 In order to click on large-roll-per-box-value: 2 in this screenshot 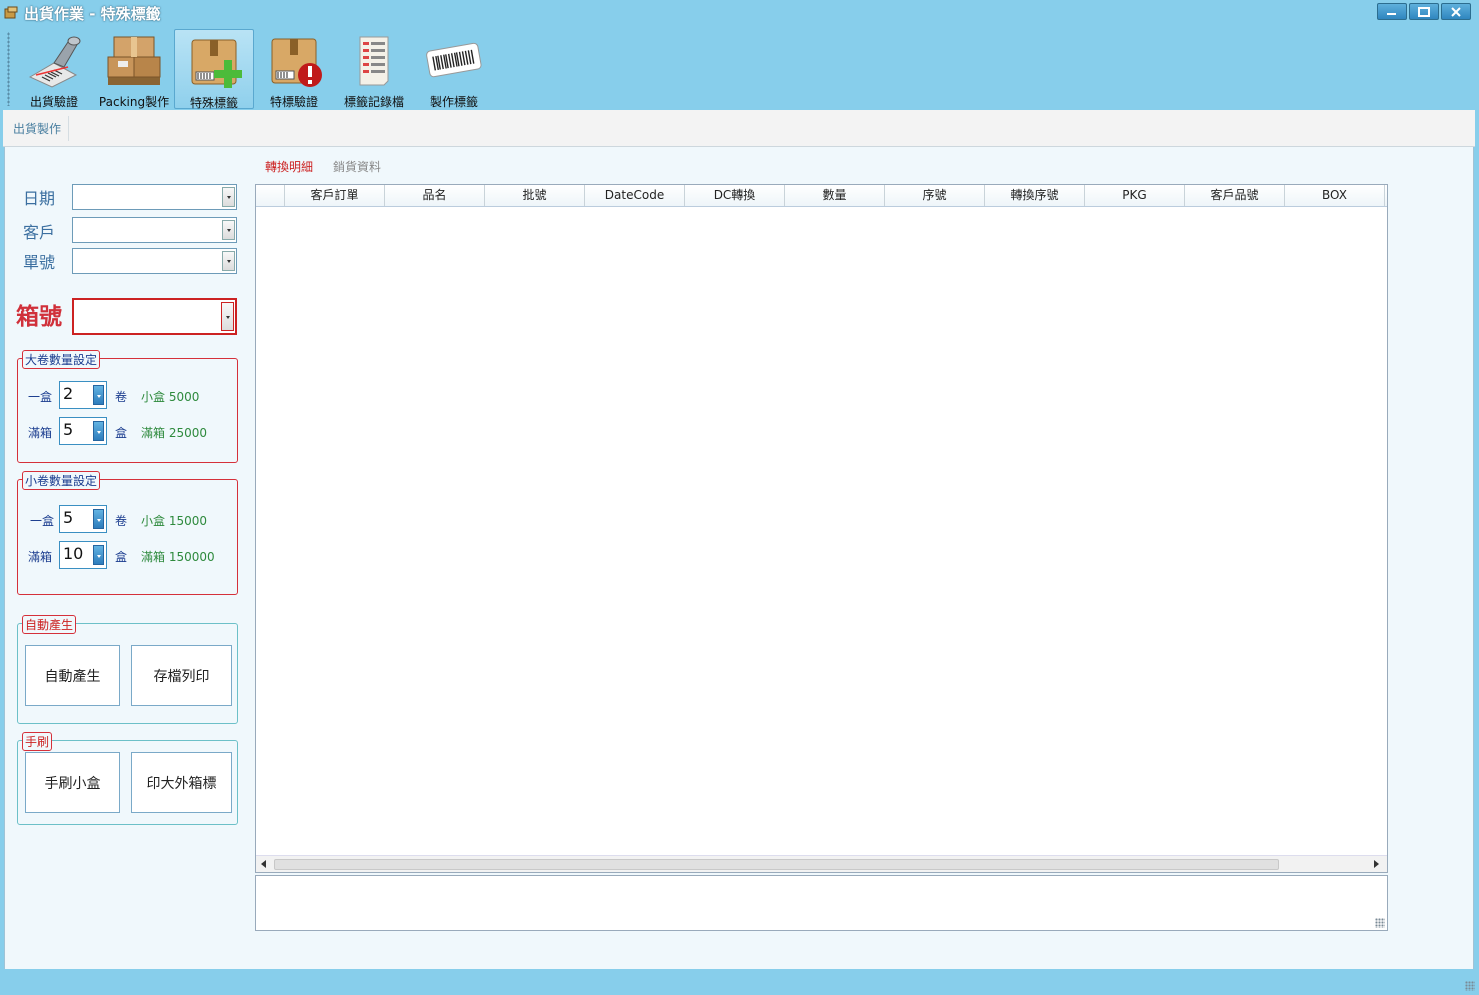, I will do `click(68, 393)`.